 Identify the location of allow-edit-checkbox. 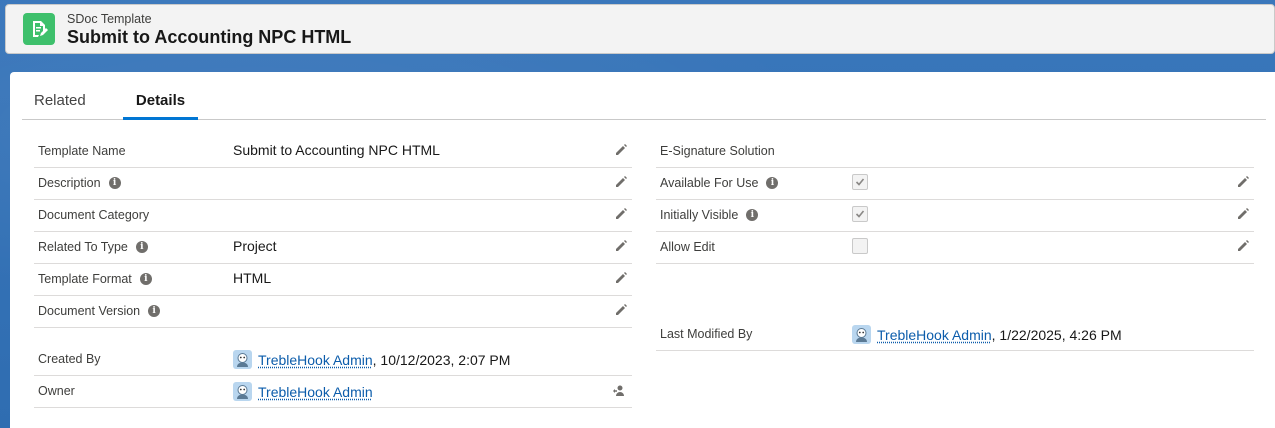
(860, 246).